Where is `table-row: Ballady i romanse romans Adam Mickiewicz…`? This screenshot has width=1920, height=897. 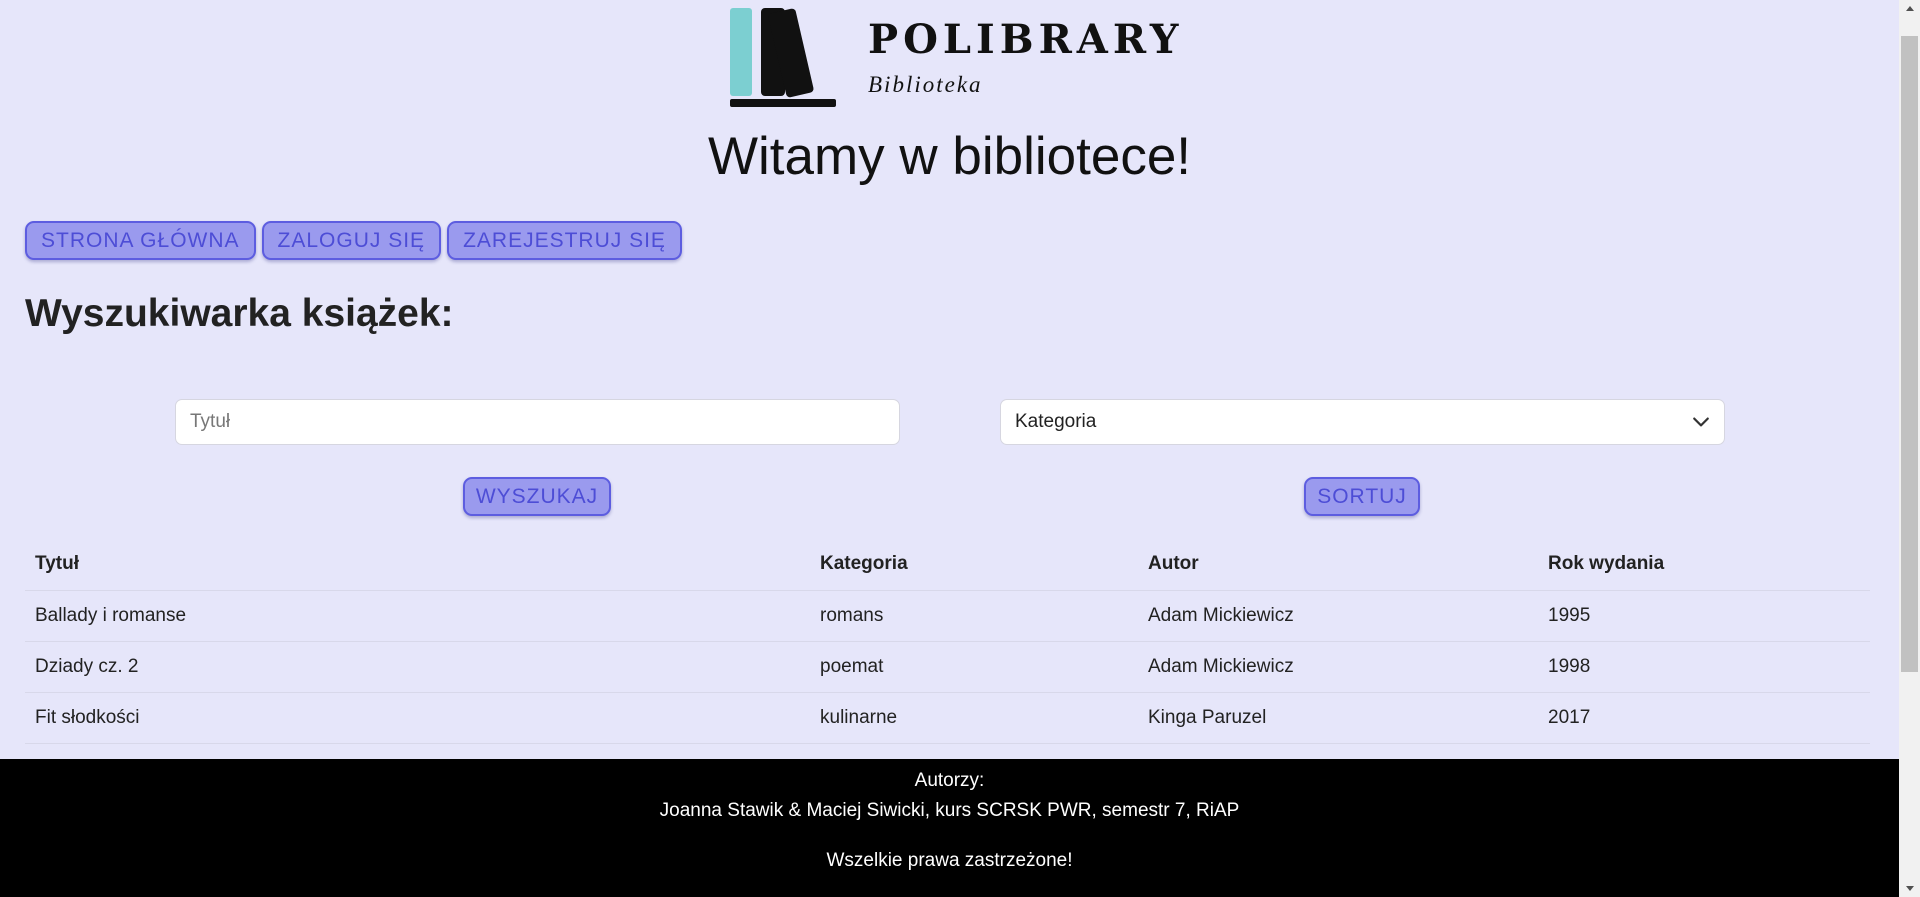
table-row: Ballady i romanse romans Adam Mickiewicz… is located at coordinates (947, 616).